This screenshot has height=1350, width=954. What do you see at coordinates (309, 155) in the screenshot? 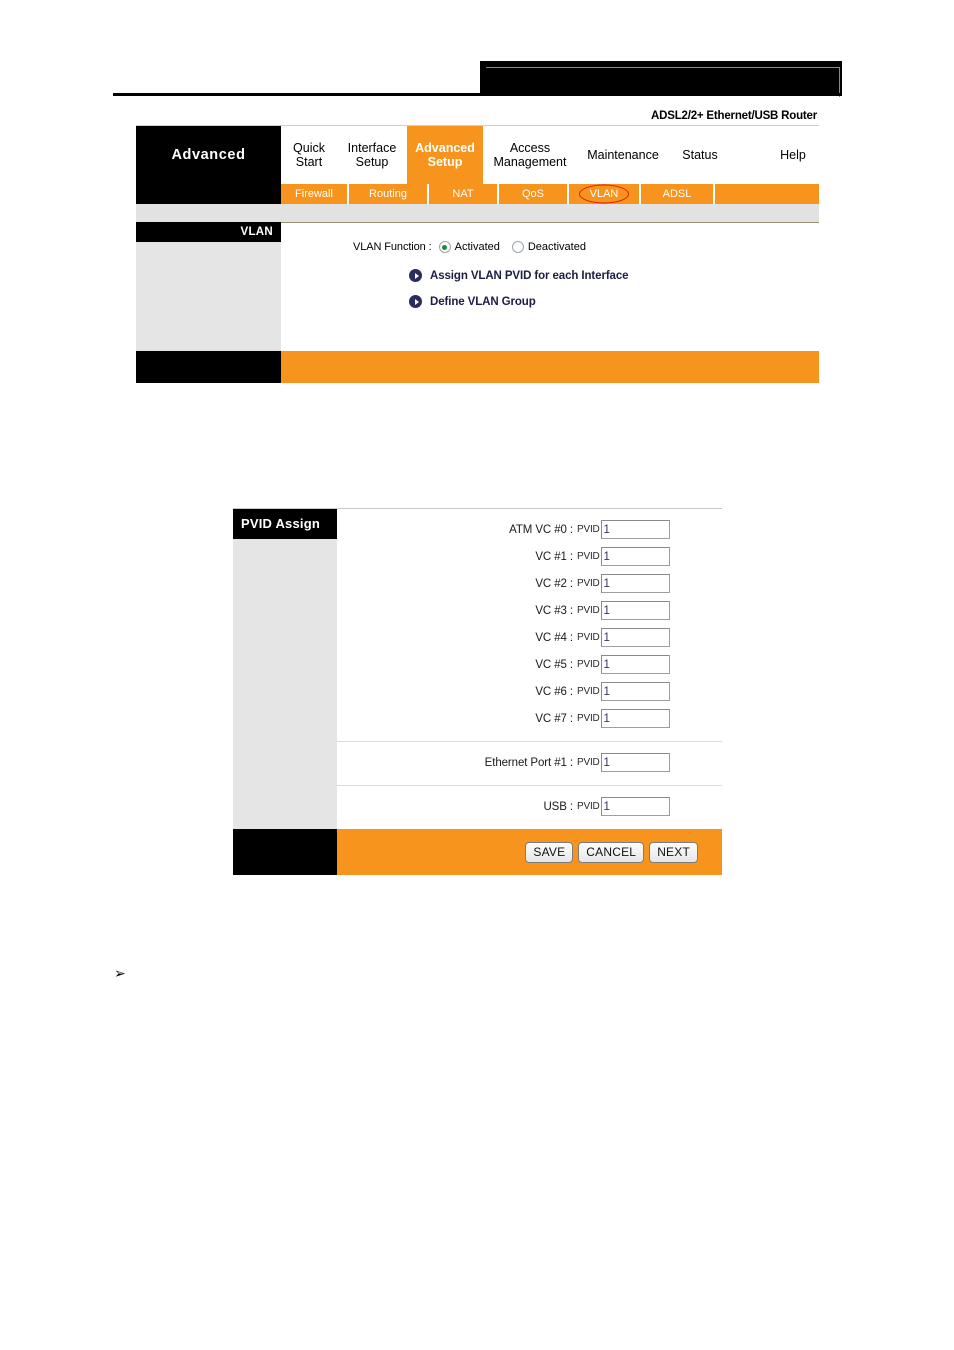
I see `tab-quick-start: Quick Start` at bounding box center [309, 155].